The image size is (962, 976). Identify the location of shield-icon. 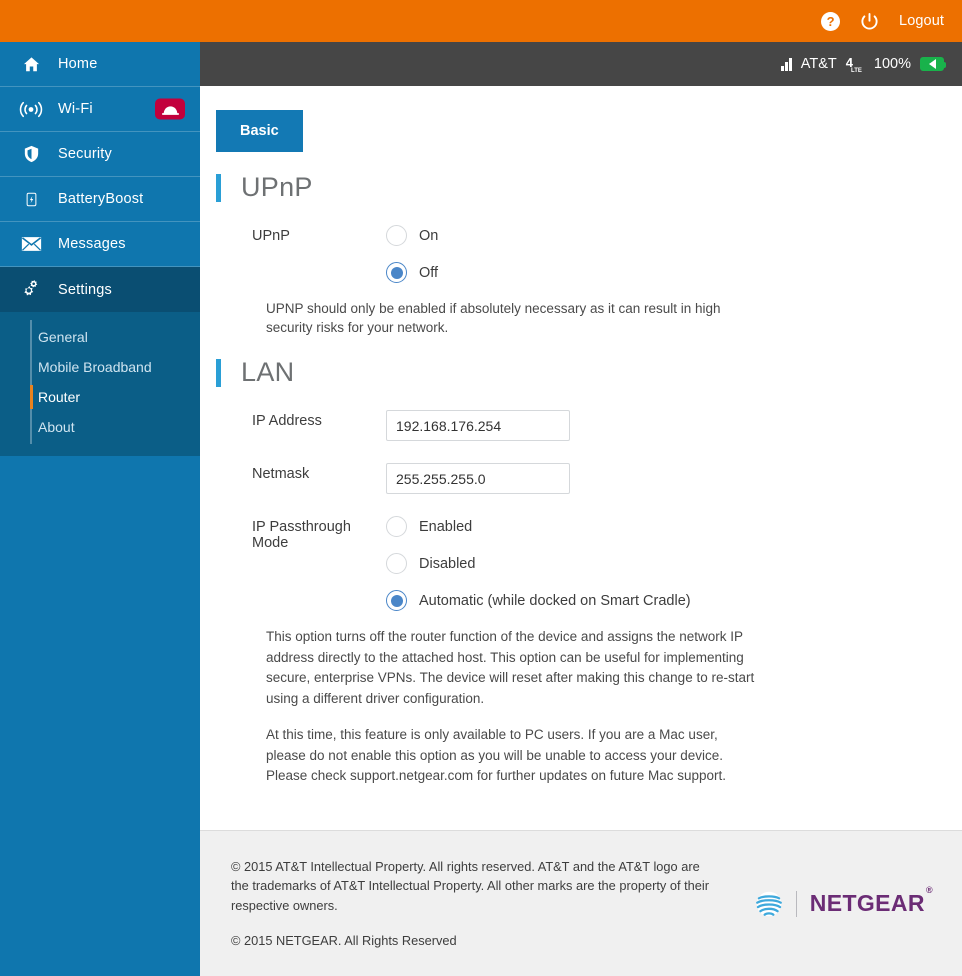
(31, 154).